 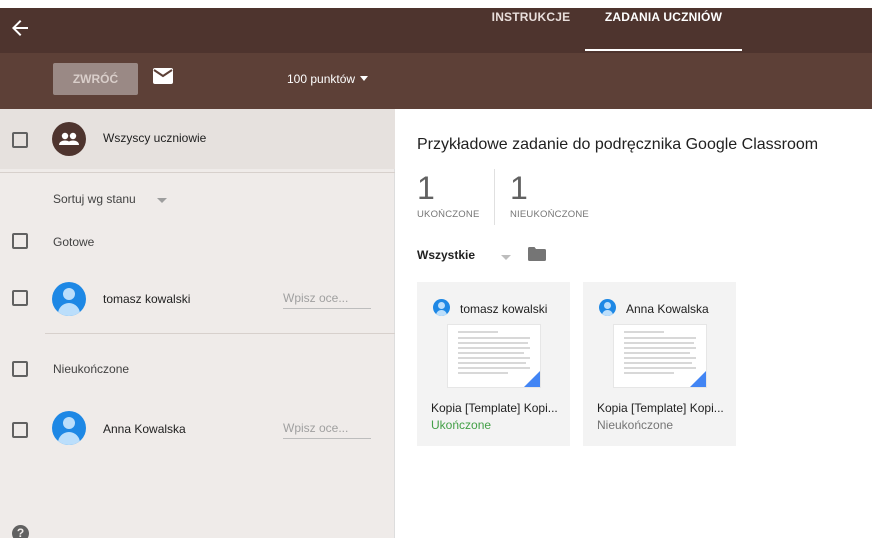 What do you see at coordinates (91, 369) in the screenshot?
I see `group-label-incomplete: Nieukończone` at bounding box center [91, 369].